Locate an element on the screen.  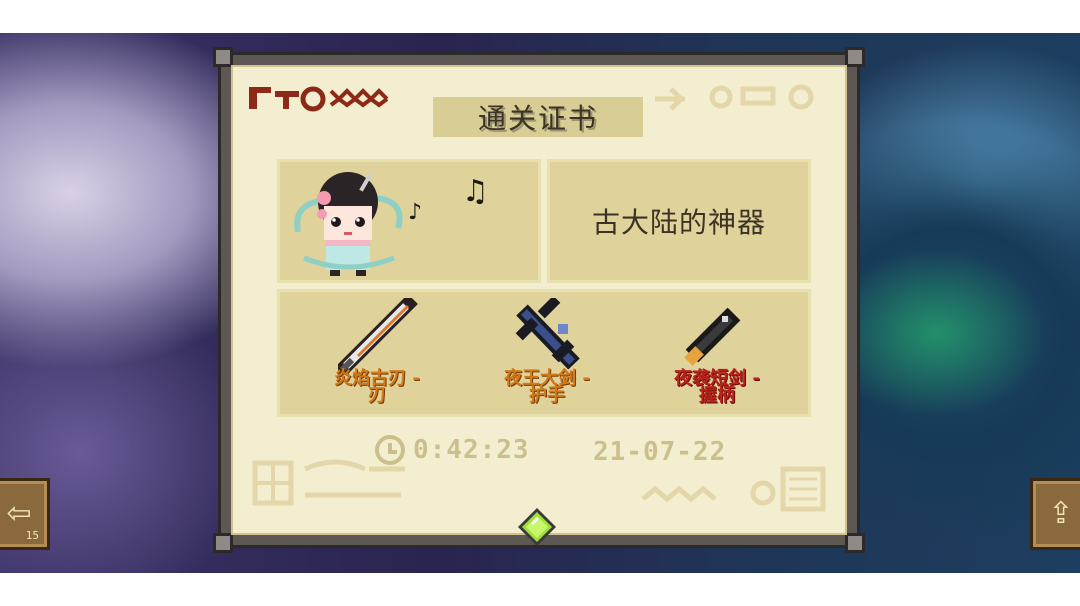
decorative-pattern-left is located at coordinates (322, 98).